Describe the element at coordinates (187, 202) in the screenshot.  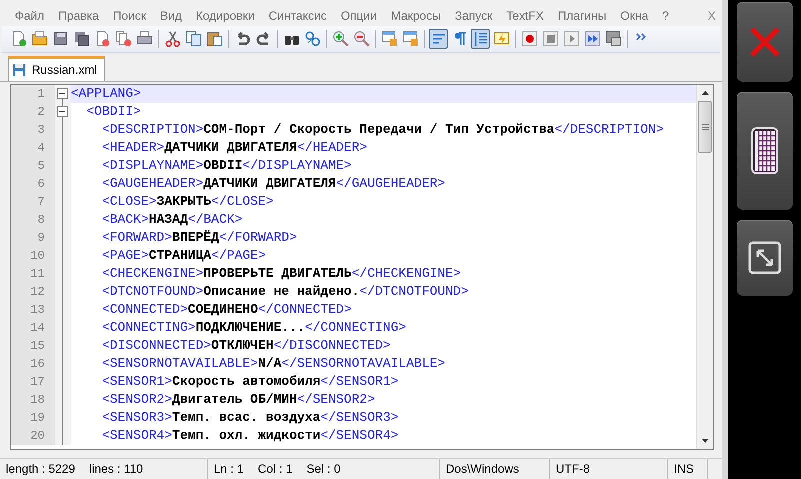
I see `code-line: <CLOSE>ЗАКРЫТЬ</CLOSE>` at that location.